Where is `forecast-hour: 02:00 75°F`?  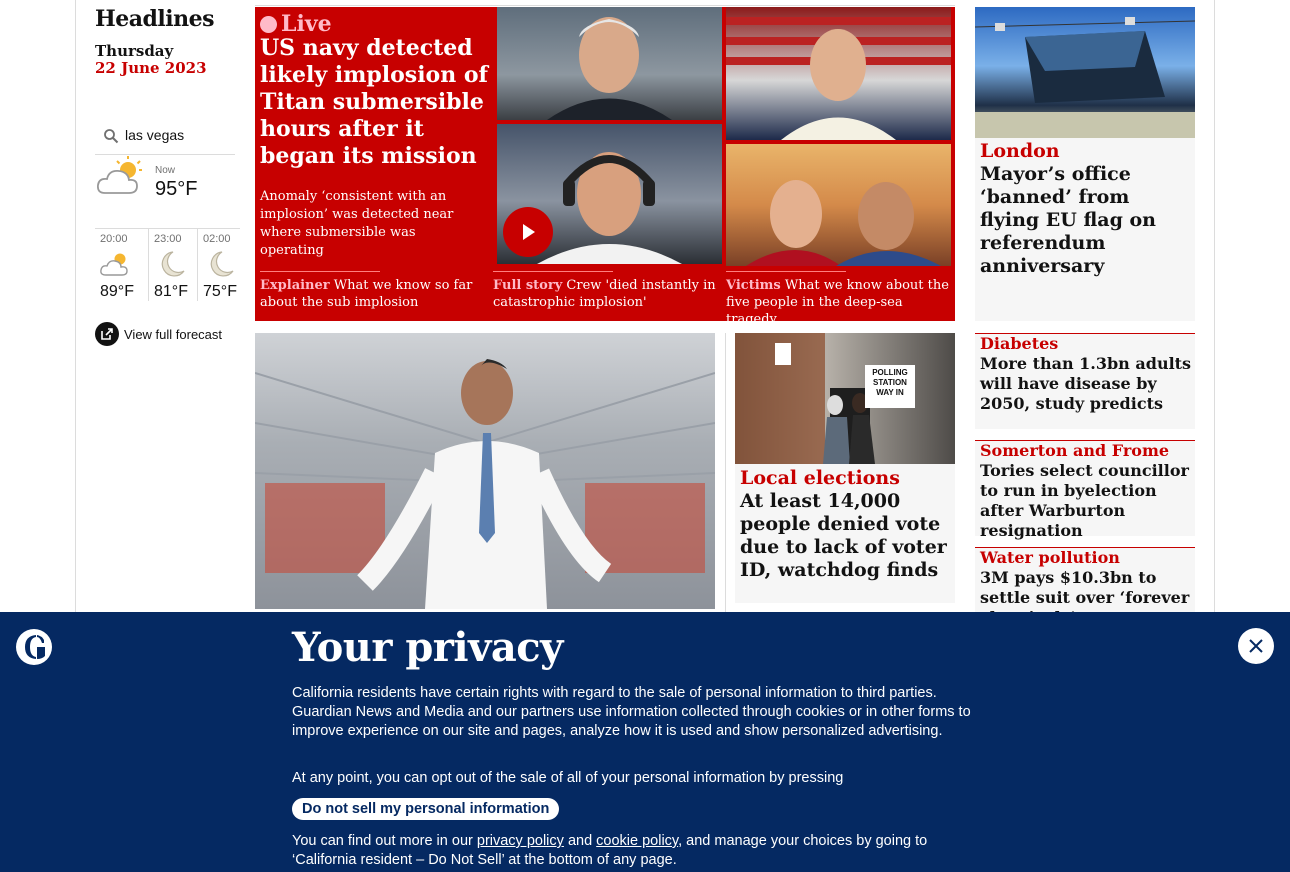
forecast-hour: 02:00 75°F is located at coordinates (221, 265).